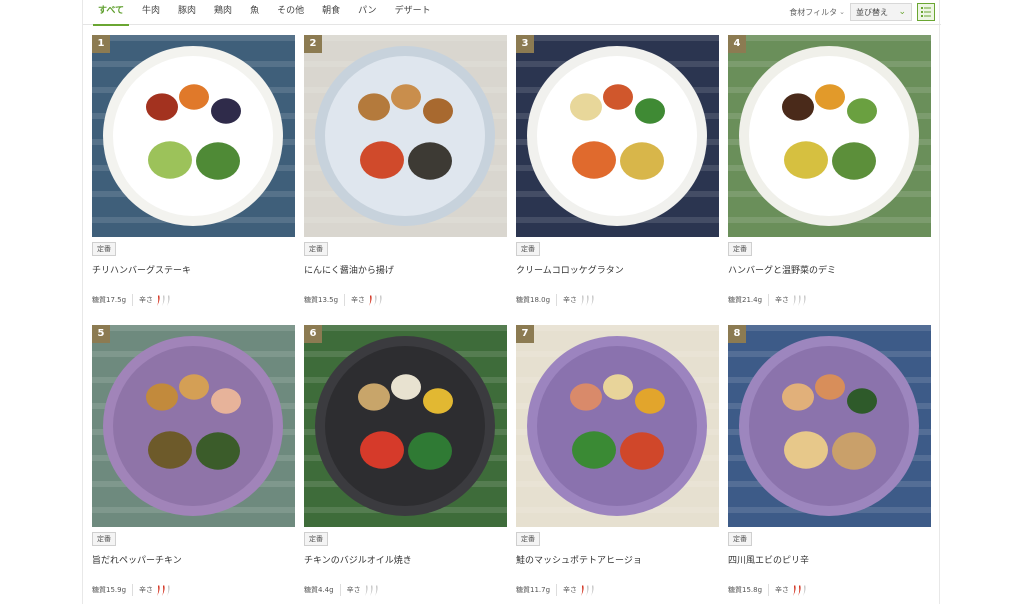  Describe the element at coordinates (254, 12) in the screenshot. I see `tab-fish: 魚` at that location.